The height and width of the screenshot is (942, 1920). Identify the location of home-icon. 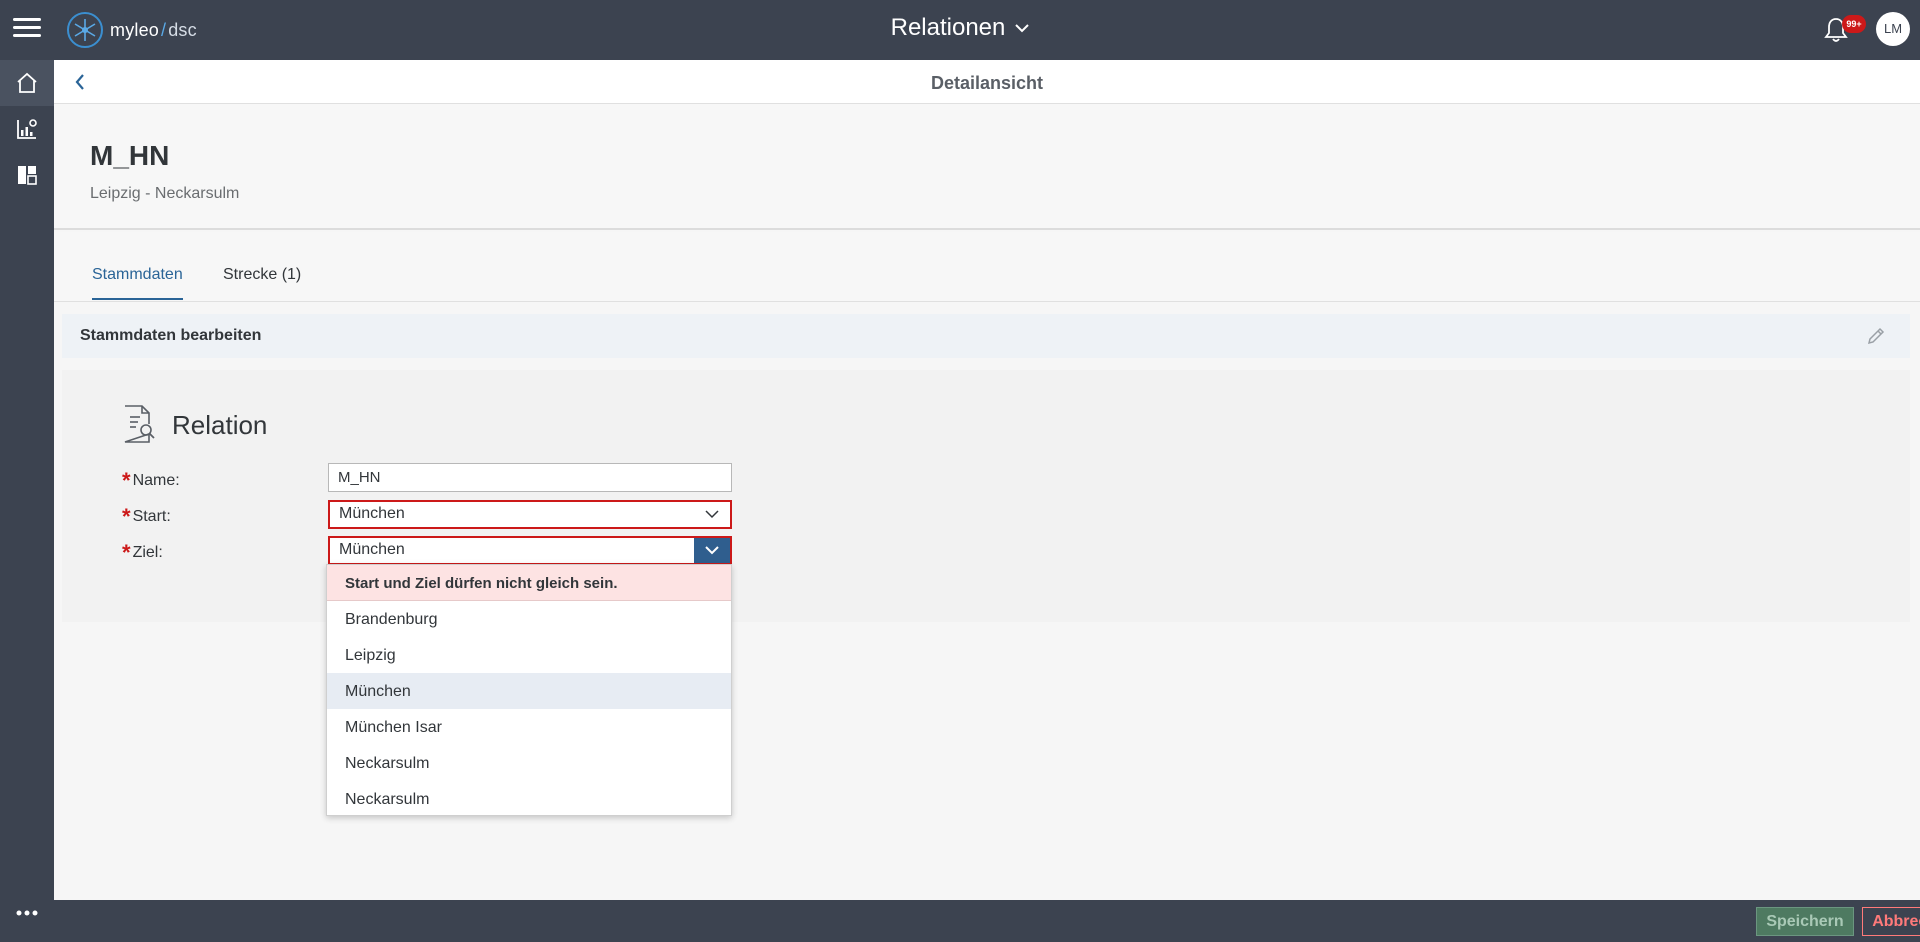
(27, 82).